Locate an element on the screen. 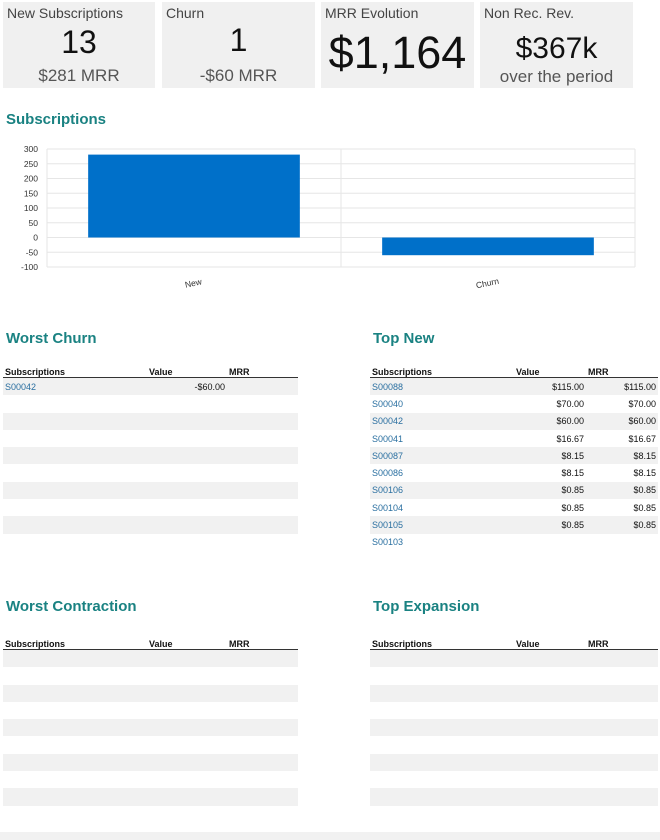  subscription-link: S00103 is located at coordinates (442, 542).